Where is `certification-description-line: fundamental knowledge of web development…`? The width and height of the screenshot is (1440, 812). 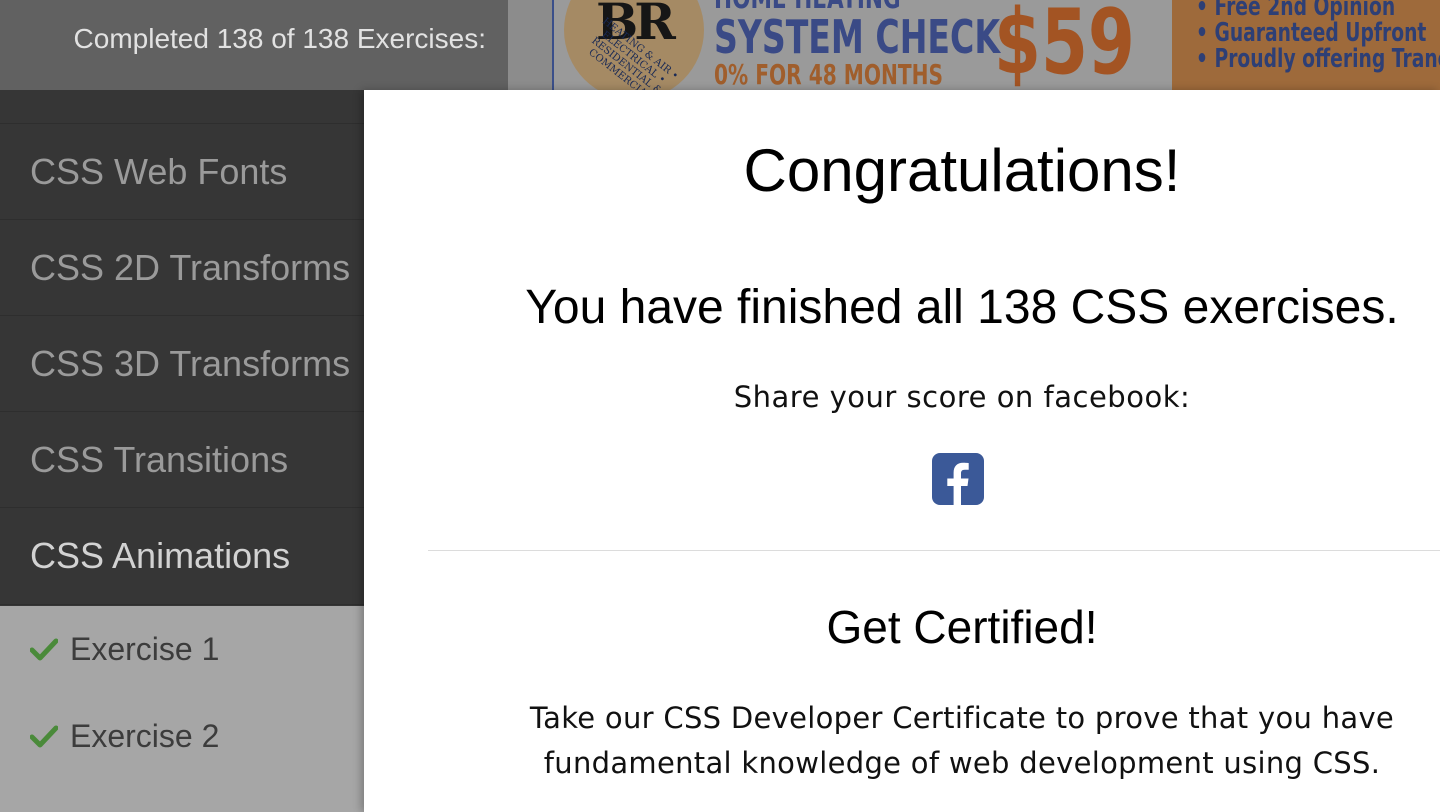
certification-description-line: fundamental knowledge of web development… is located at coordinates (962, 763).